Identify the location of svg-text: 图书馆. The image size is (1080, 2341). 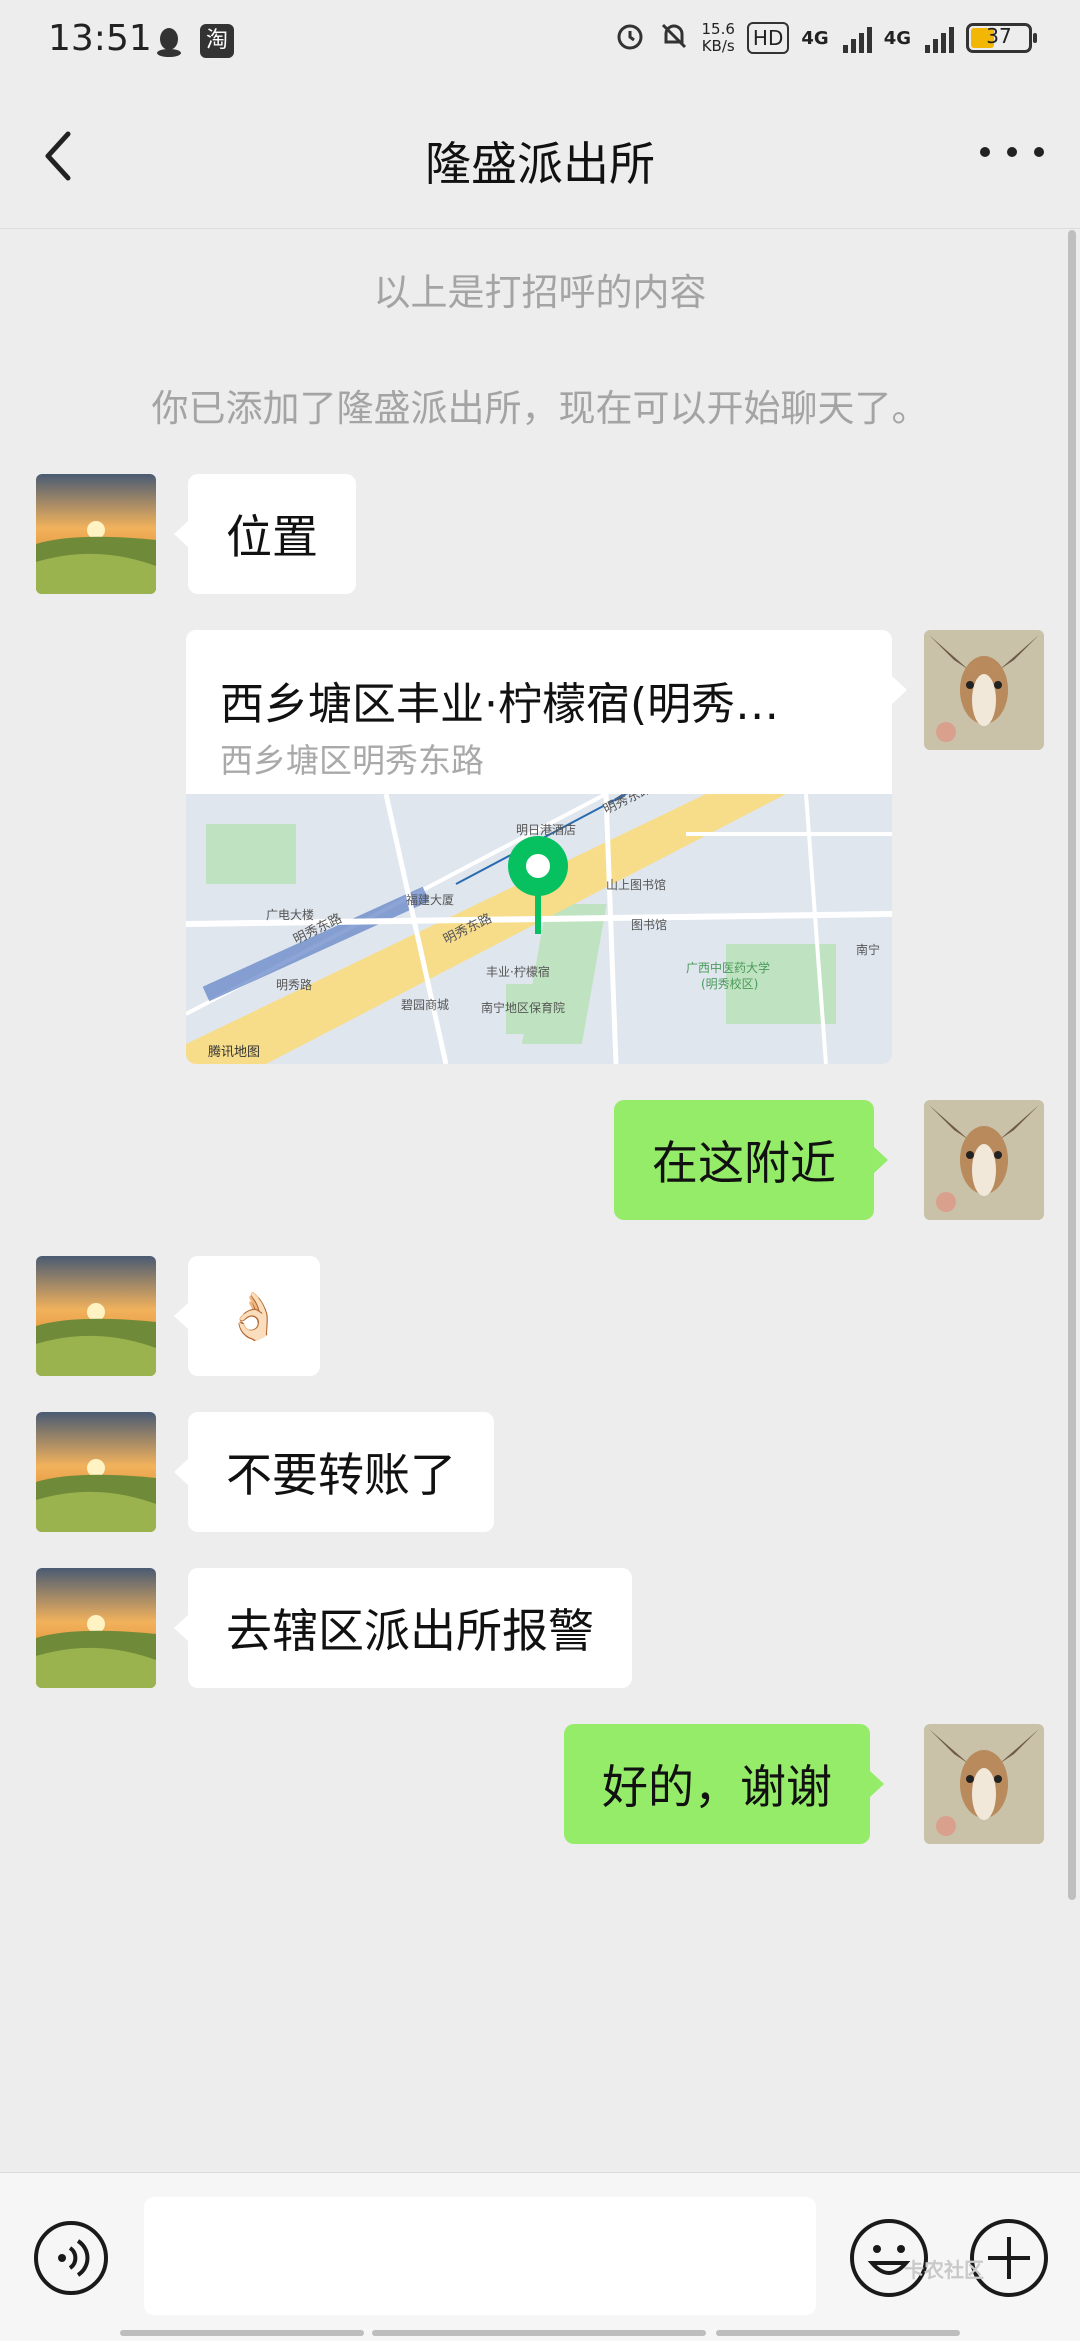
(649, 924).